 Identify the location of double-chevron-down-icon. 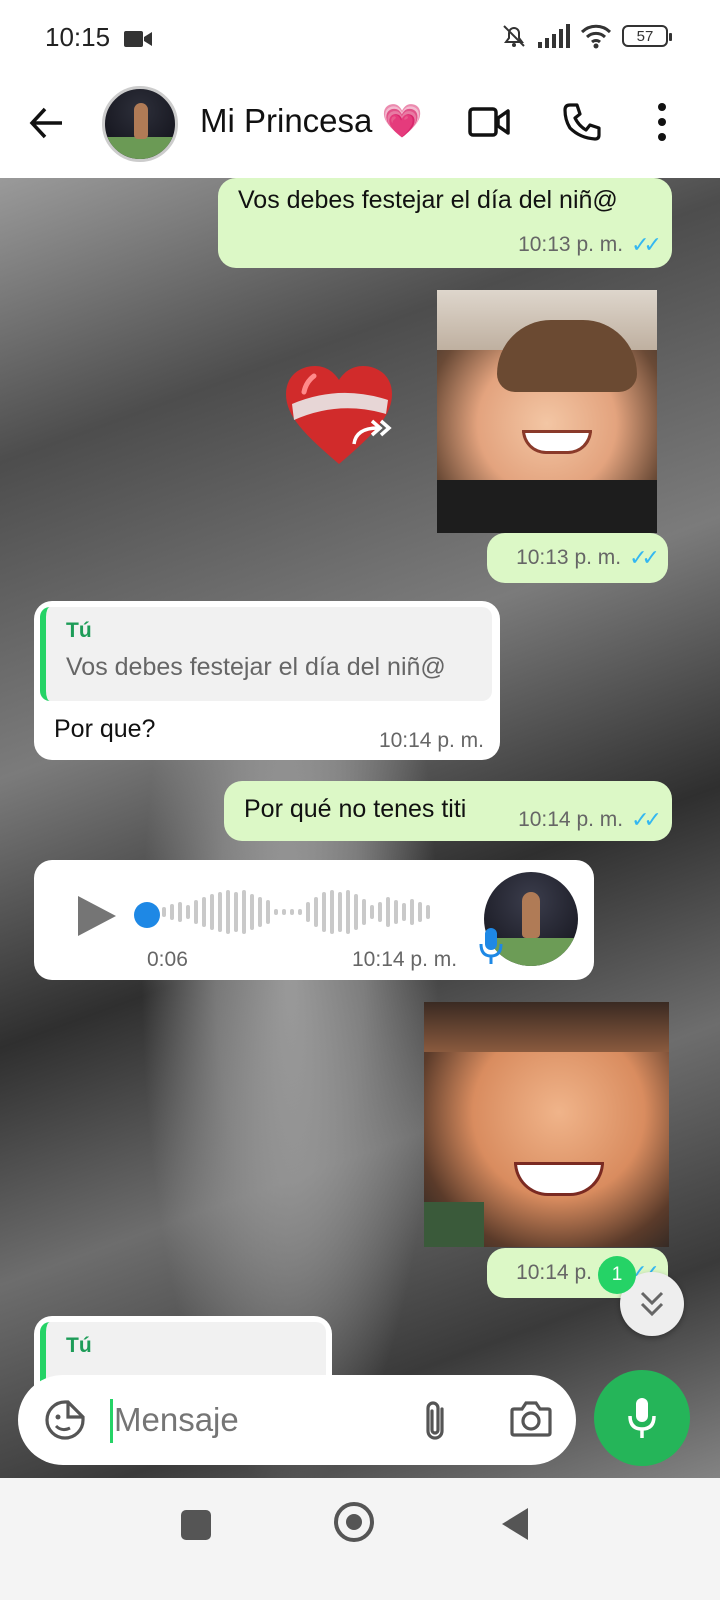
(652, 1304).